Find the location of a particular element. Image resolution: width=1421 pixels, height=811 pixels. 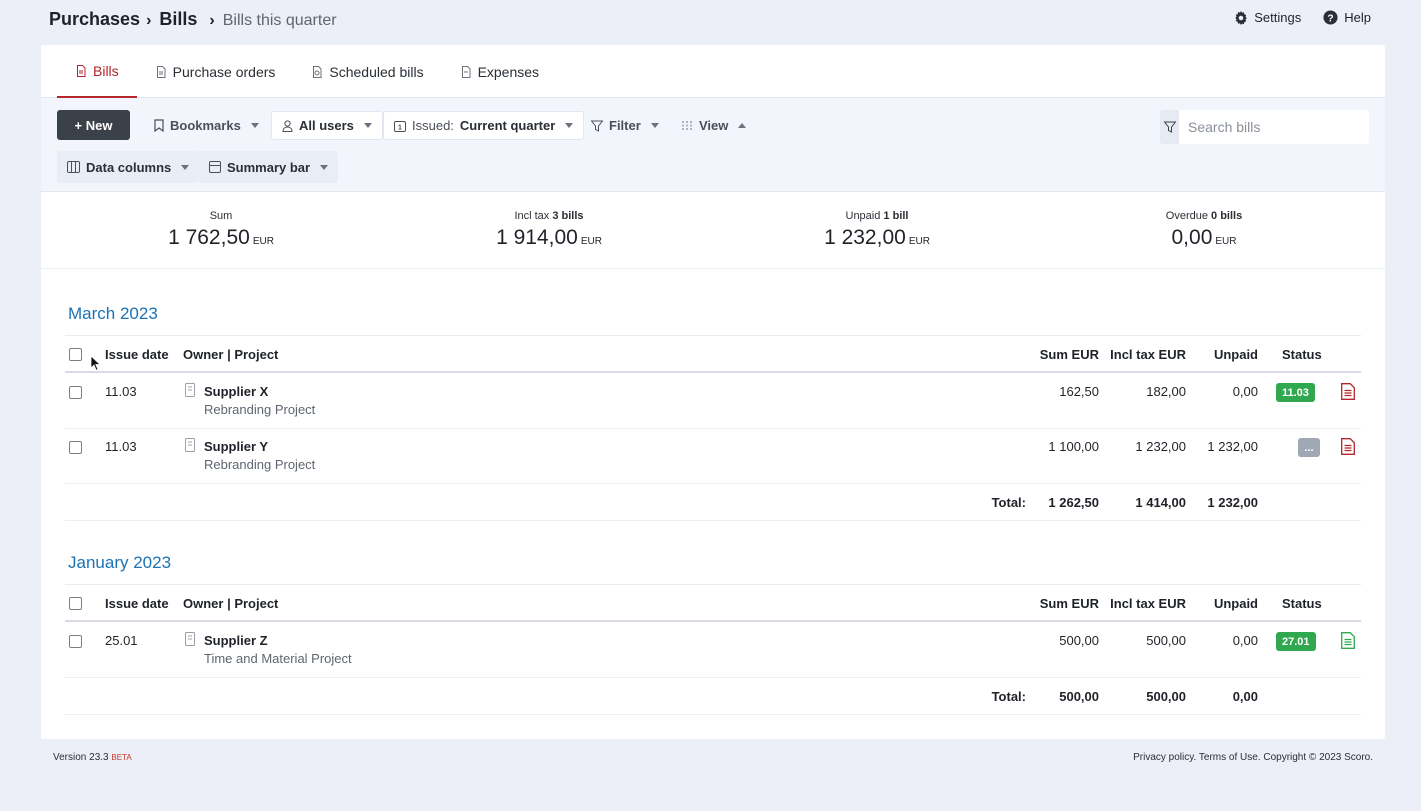

page-title: Bills this quarter is located at coordinates (279, 20).